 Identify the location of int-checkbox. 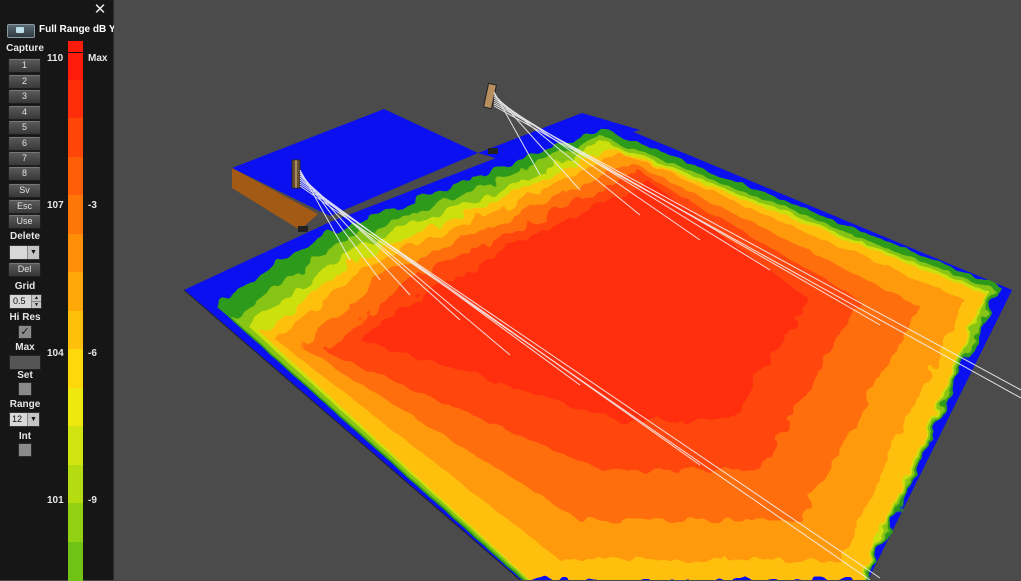
(25, 450).